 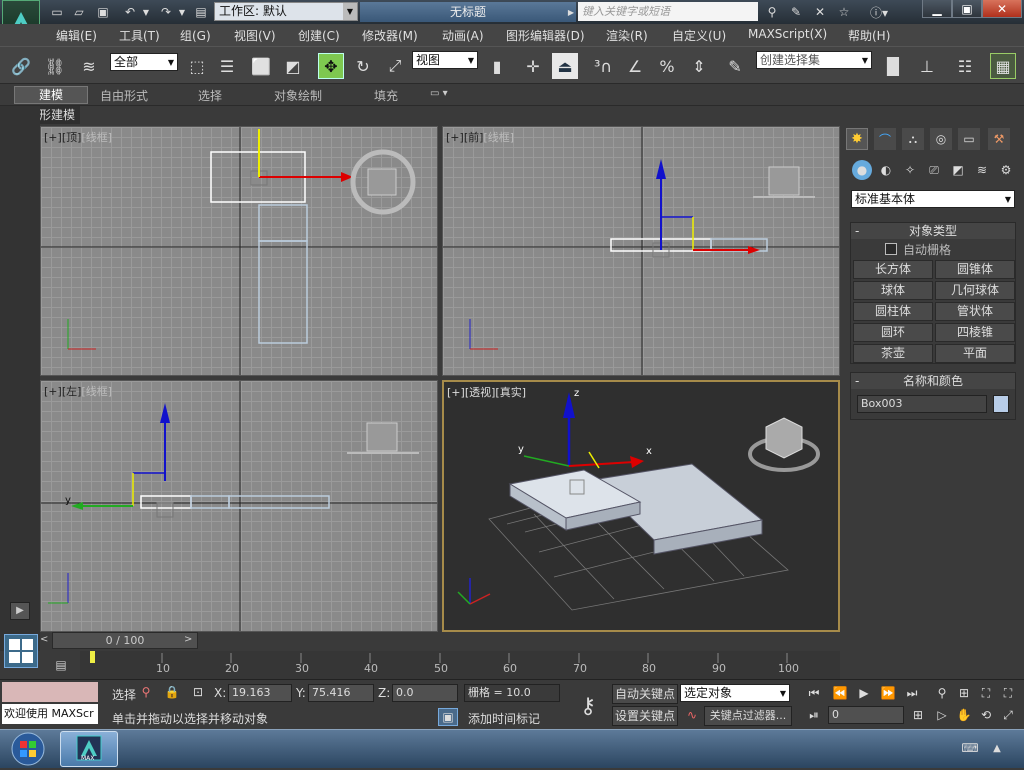 What do you see at coordinates (893, 290) in the screenshot?
I see `sphere-button: 球体` at bounding box center [893, 290].